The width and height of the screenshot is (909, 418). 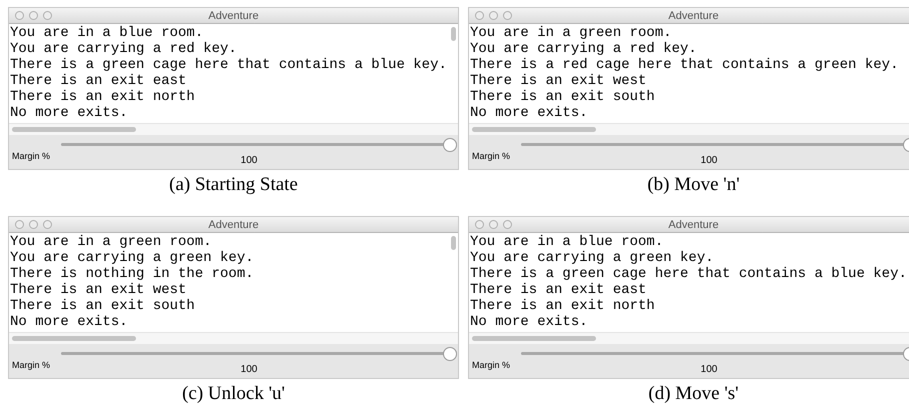 What do you see at coordinates (233, 394) in the screenshot?
I see `figure-caption: (c) Unlock 'u'` at bounding box center [233, 394].